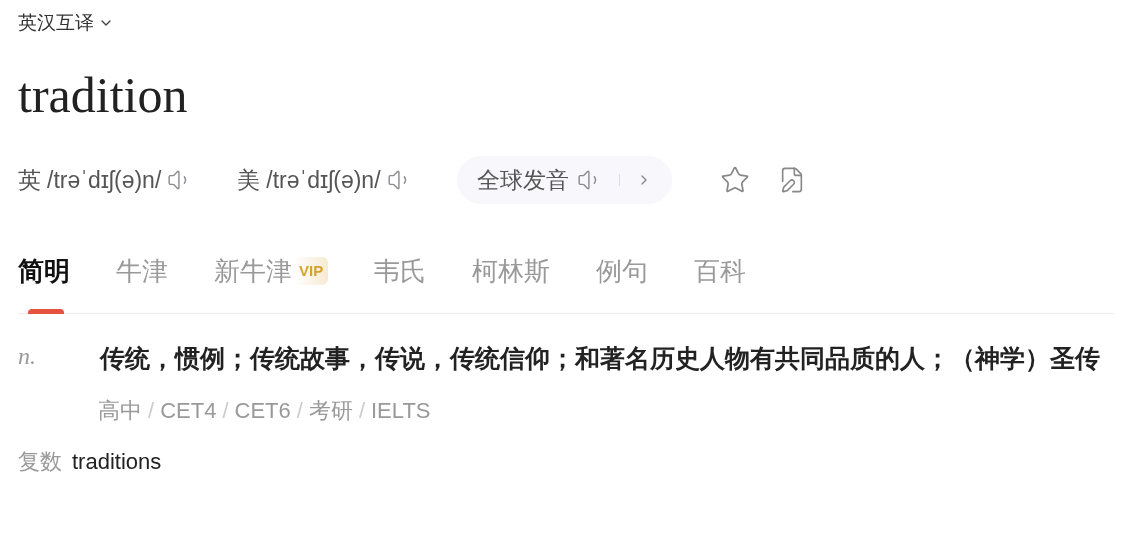 The width and height of the screenshot is (1130, 544). Describe the element at coordinates (622, 281) in the screenshot. I see `dictionary-tab: 例句` at that location.